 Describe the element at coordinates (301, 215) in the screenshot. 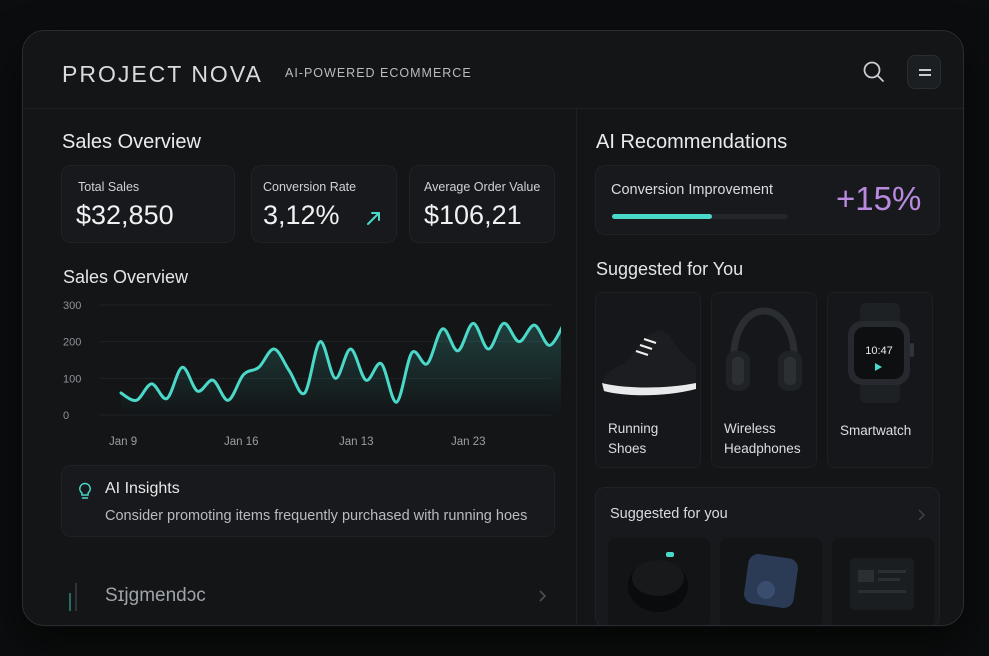

I see `kpi-value: 3,12%` at that location.